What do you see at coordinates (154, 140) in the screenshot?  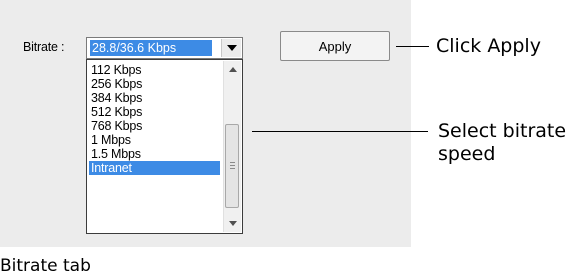 I see `list-item-1-mbps: 1 Mbps` at bounding box center [154, 140].